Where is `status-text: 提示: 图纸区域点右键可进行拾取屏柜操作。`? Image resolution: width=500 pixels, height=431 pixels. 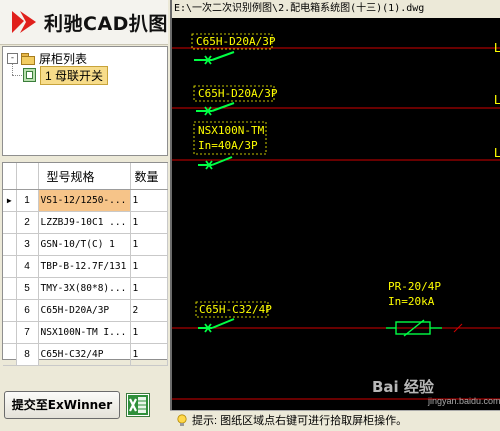 status-text: 提示: 图纸区域点右键可进行拾取屏柜操作。 is located at coordinates (300, 421).